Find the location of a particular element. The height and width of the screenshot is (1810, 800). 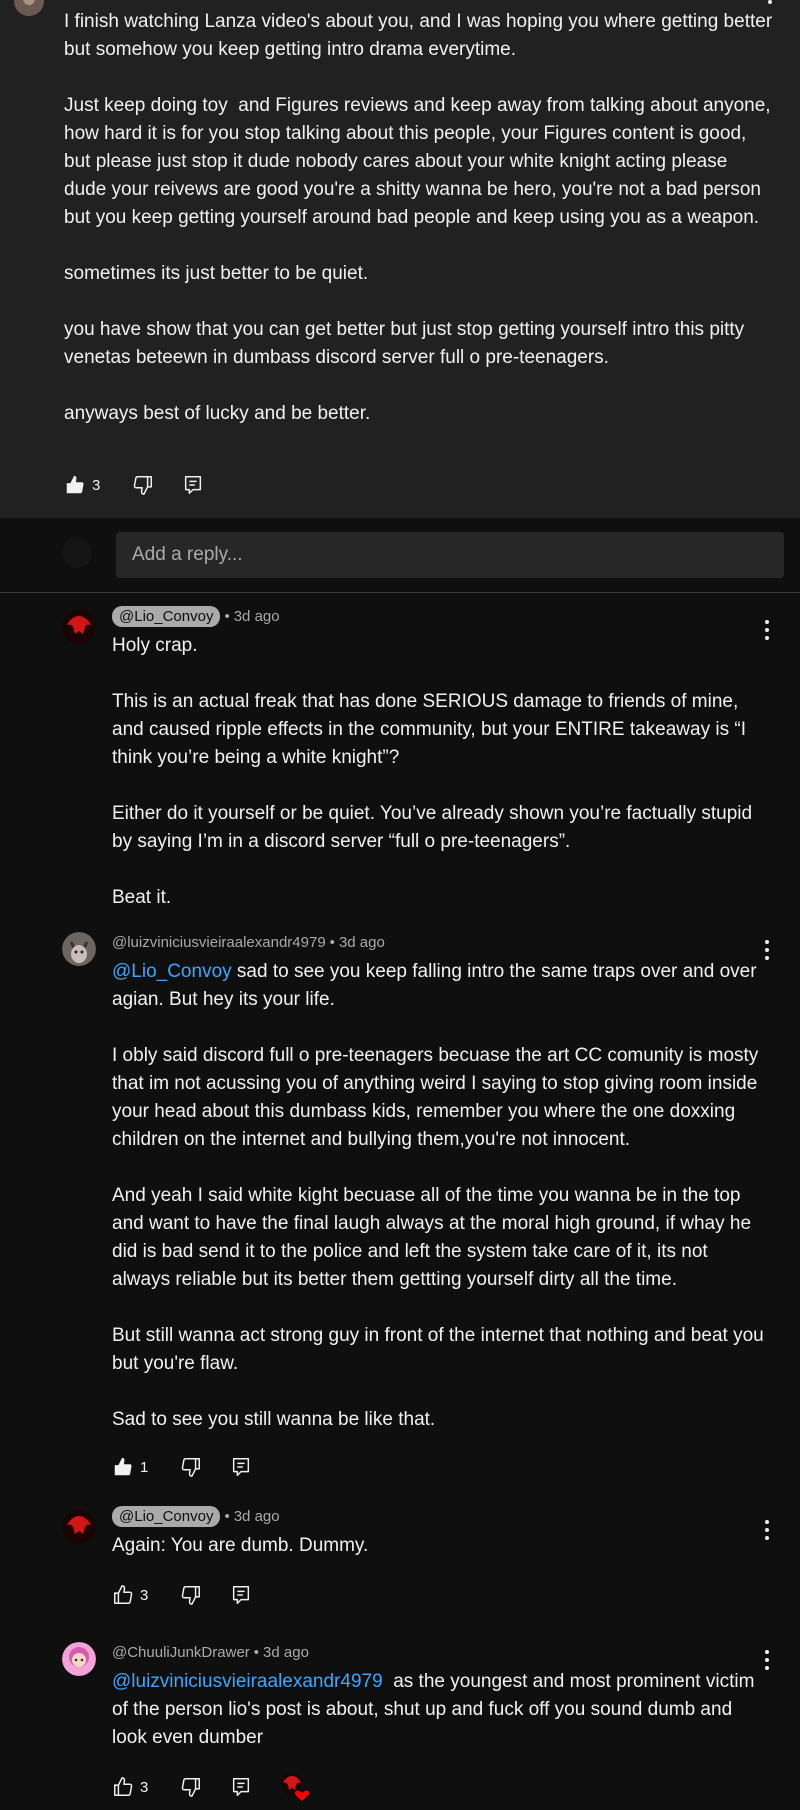

more-vertical-icon is located at coordinates (770, 3).